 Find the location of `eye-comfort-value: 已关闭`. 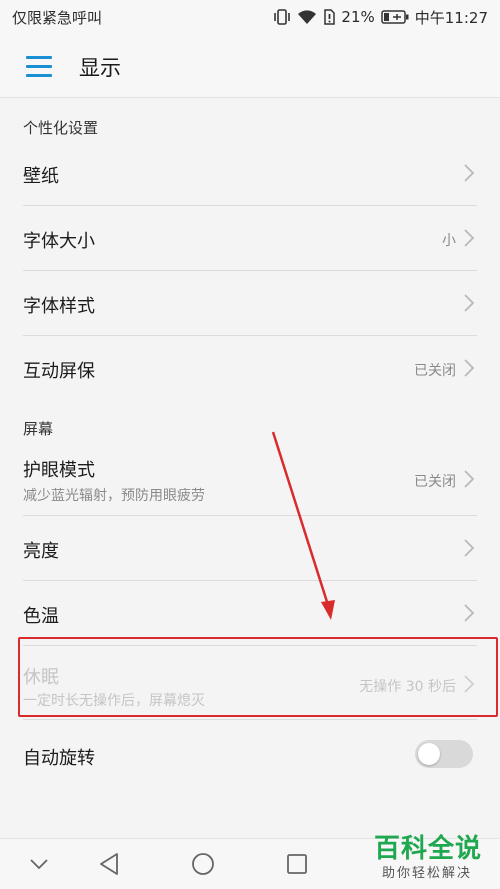

eye-comfort-value: 已关闭 is located at coordinates (435, 482).